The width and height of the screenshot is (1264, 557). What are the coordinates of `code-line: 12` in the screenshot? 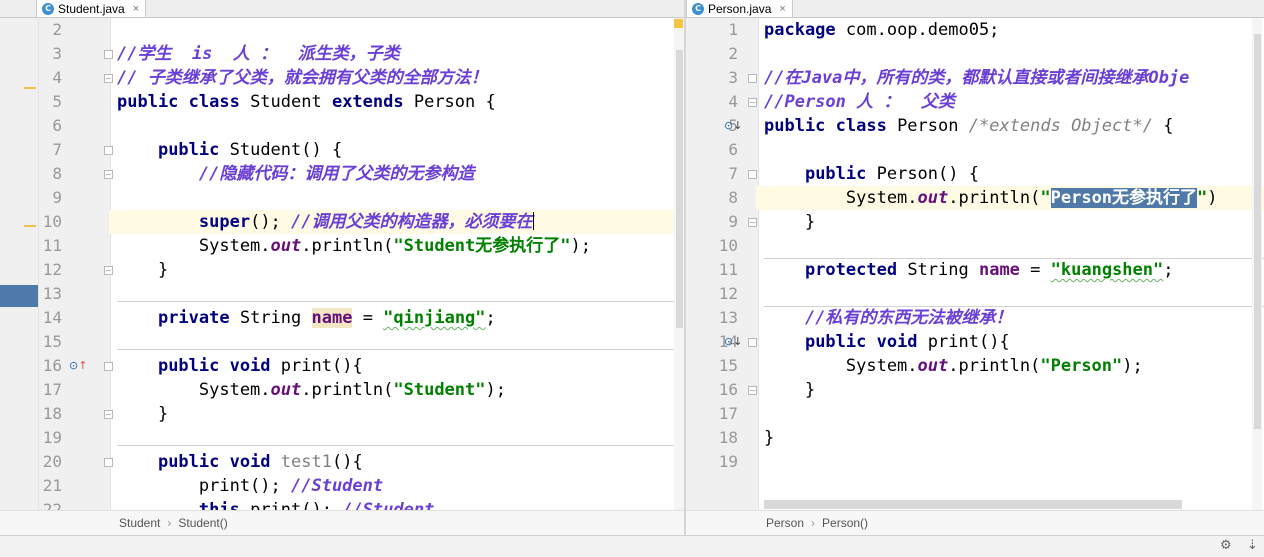 It's located at (975, 294).